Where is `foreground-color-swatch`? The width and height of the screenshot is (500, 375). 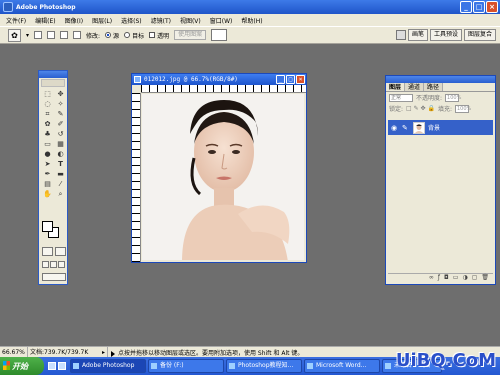 foreground-color-swatch is located at coordinates (47, 226).